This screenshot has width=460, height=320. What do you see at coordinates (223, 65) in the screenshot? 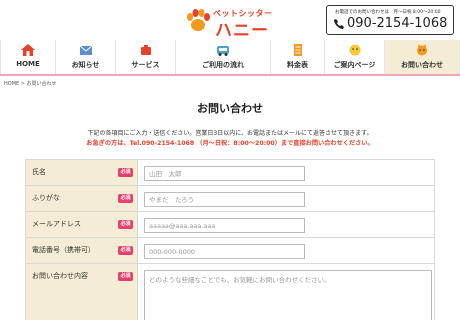
I see `nav-label: ご利用の流れ` at bounding box center [223, 65].